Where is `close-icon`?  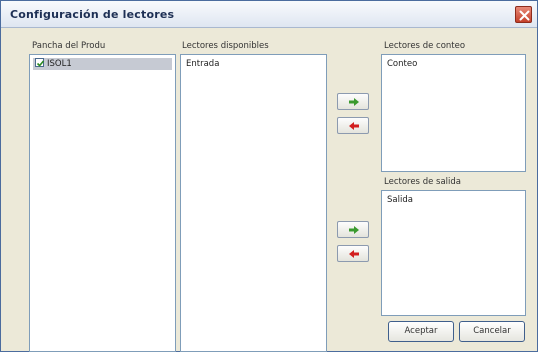
close-icon is located at coordinates (524, 15).